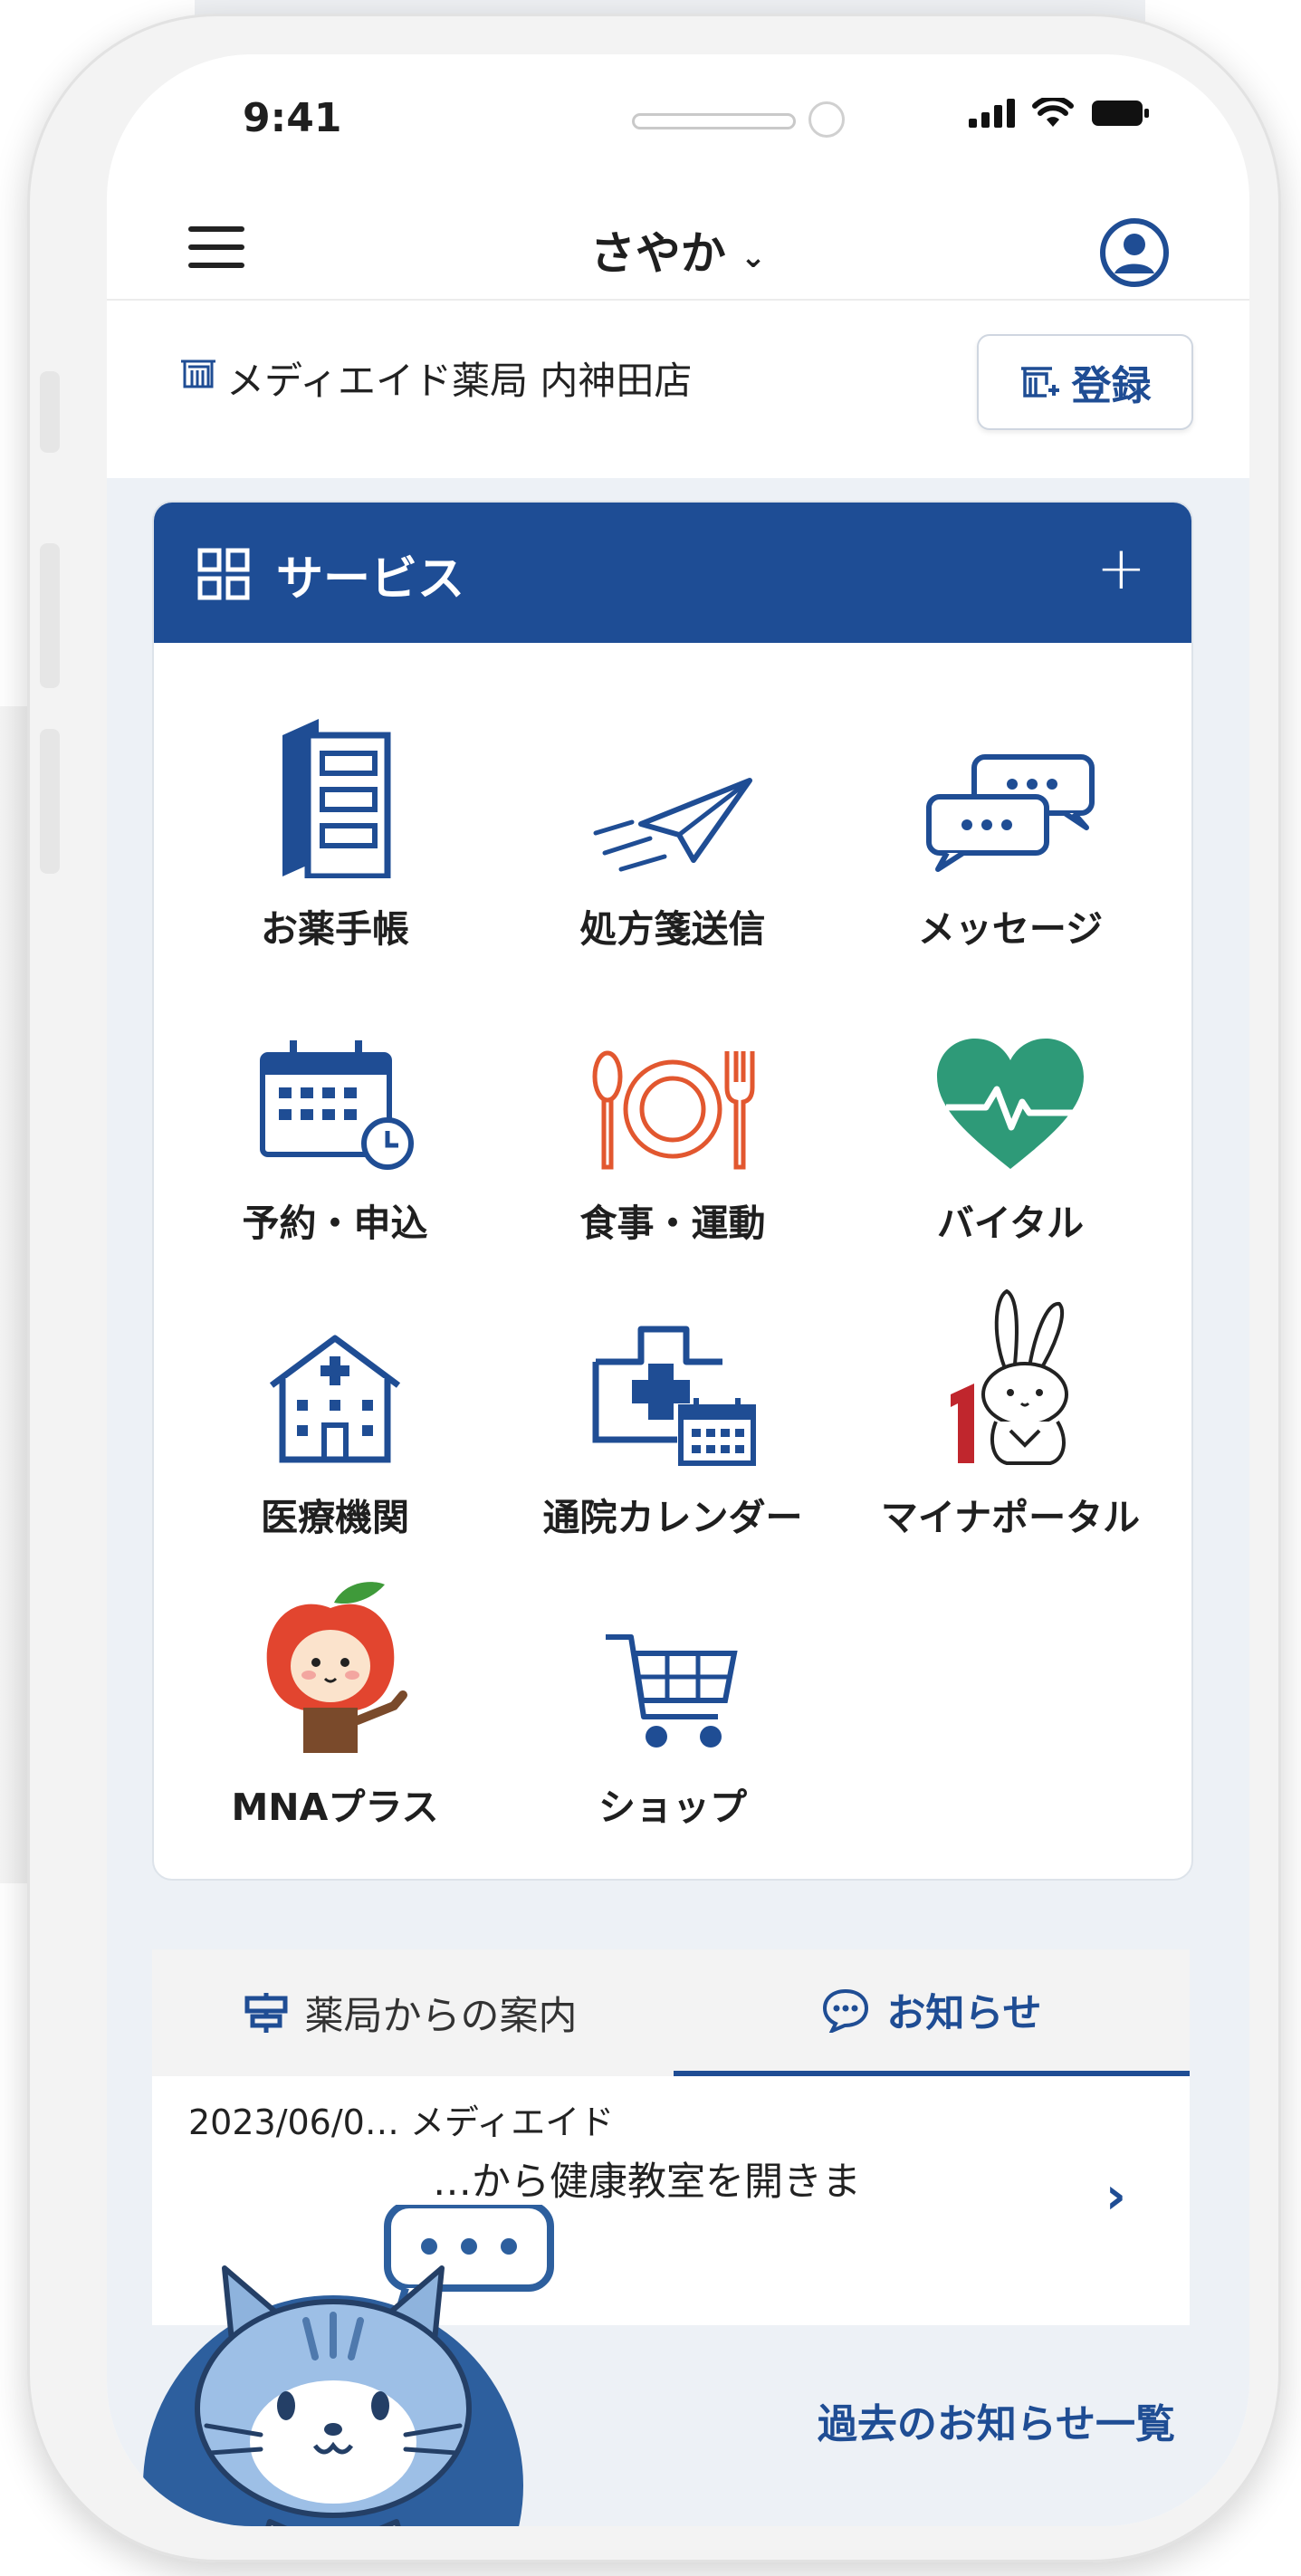 The height and width of the screenshot is (2576, 1301). Describe the element at coordinates (846, 2010) in the screenshot. I see `speech-bubble-icon` at that location.